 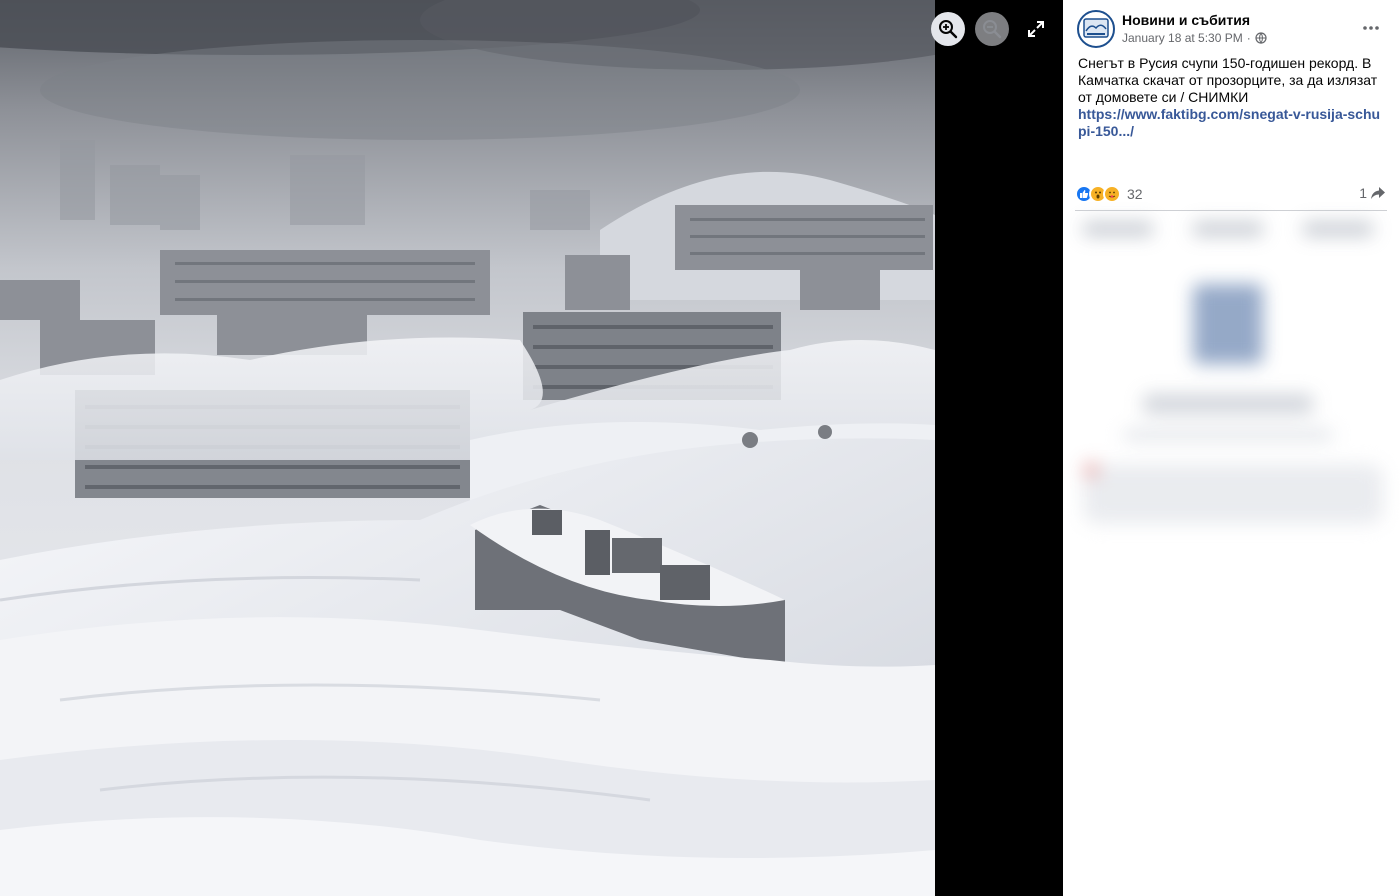 I want to click on page-logo-icon, so click(x=1096, y=28).